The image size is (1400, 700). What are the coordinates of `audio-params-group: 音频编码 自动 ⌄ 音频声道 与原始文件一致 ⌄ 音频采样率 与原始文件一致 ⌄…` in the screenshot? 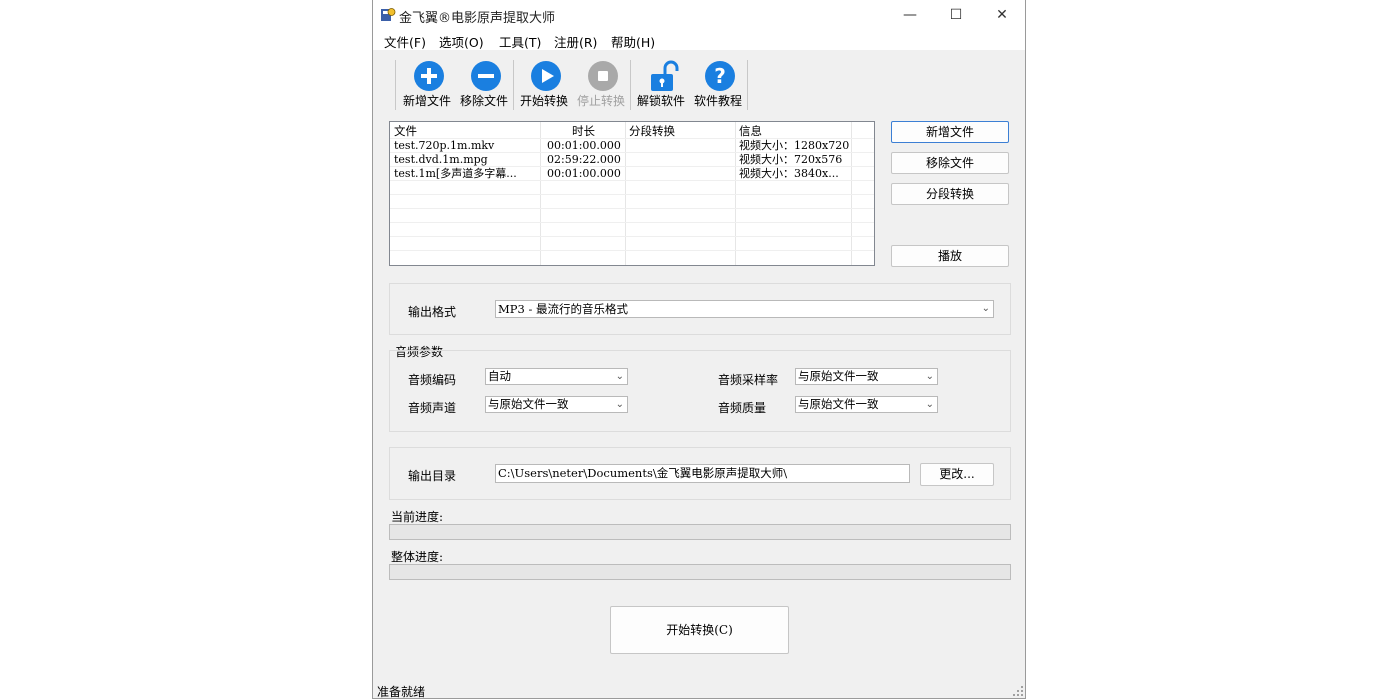 It's located at (700, 391).